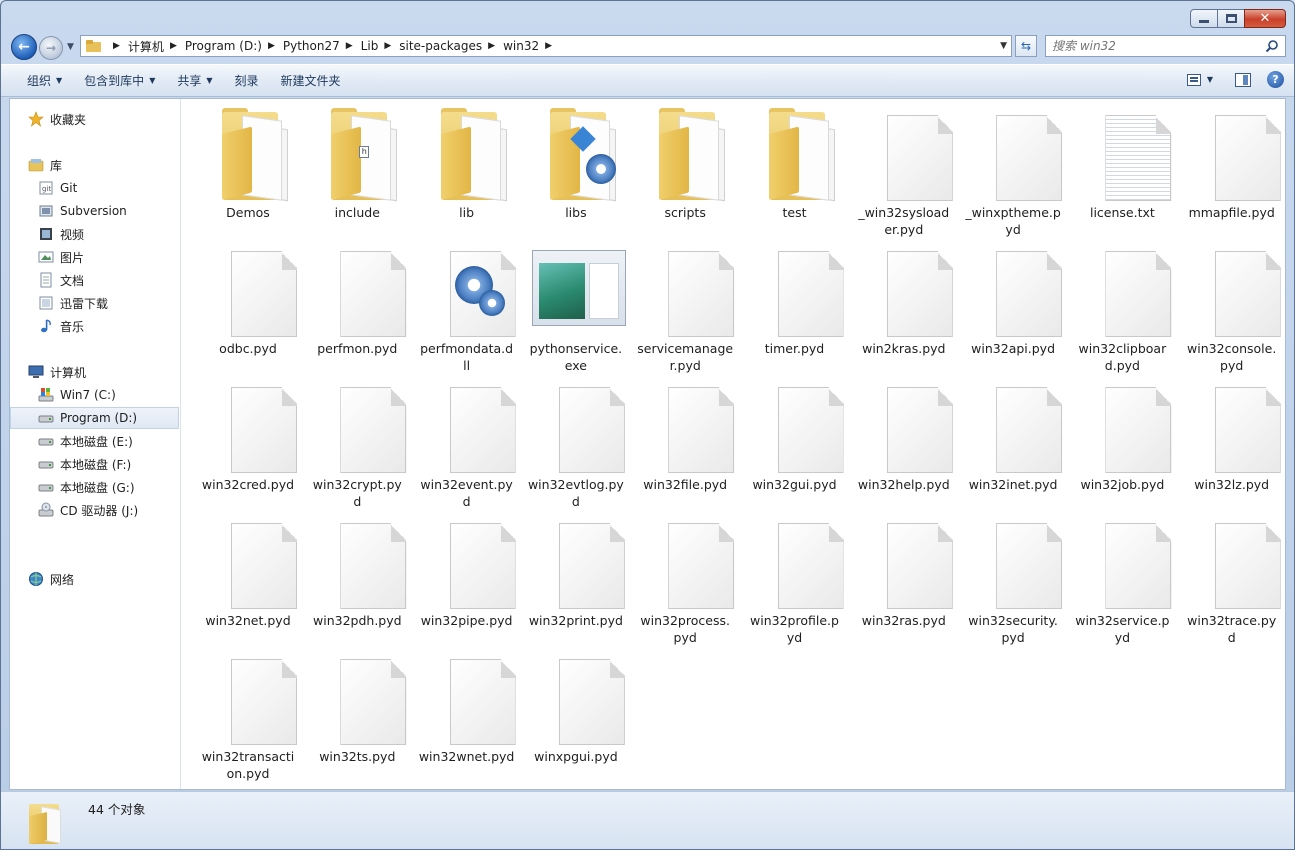 Image resolution: width=1295 pixels, height=850 pixels. I want to click on file-item: mmapfile.pyd, so click(1232, 162).